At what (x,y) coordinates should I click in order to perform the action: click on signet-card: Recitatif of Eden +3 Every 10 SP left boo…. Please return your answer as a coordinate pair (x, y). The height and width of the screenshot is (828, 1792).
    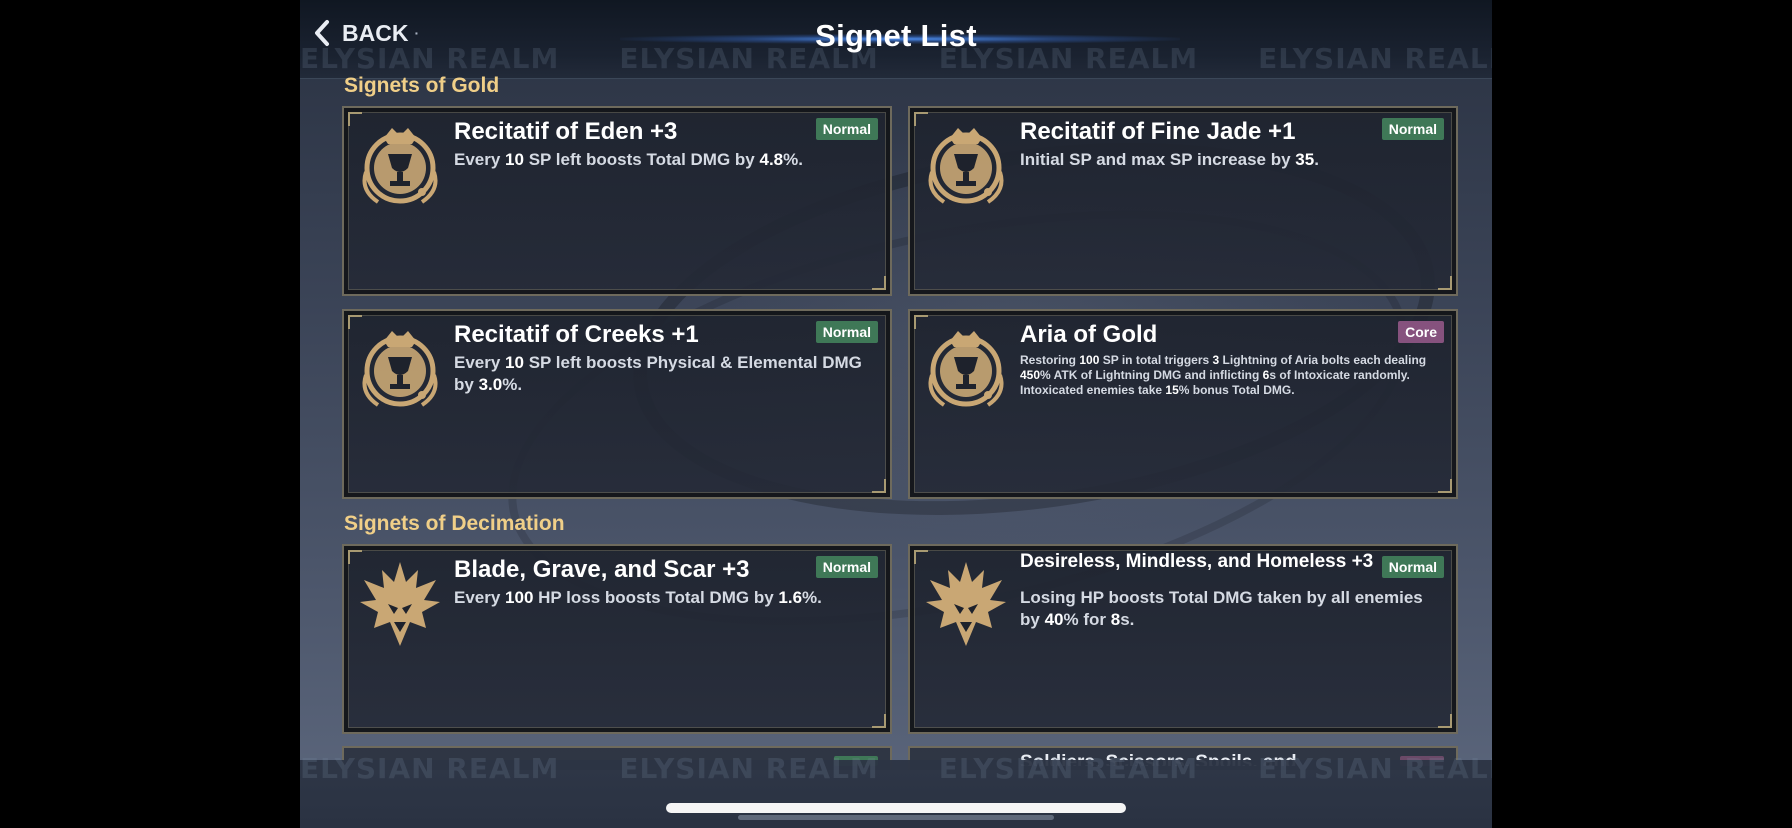
    Looking at the image, I should click on (617, 201).